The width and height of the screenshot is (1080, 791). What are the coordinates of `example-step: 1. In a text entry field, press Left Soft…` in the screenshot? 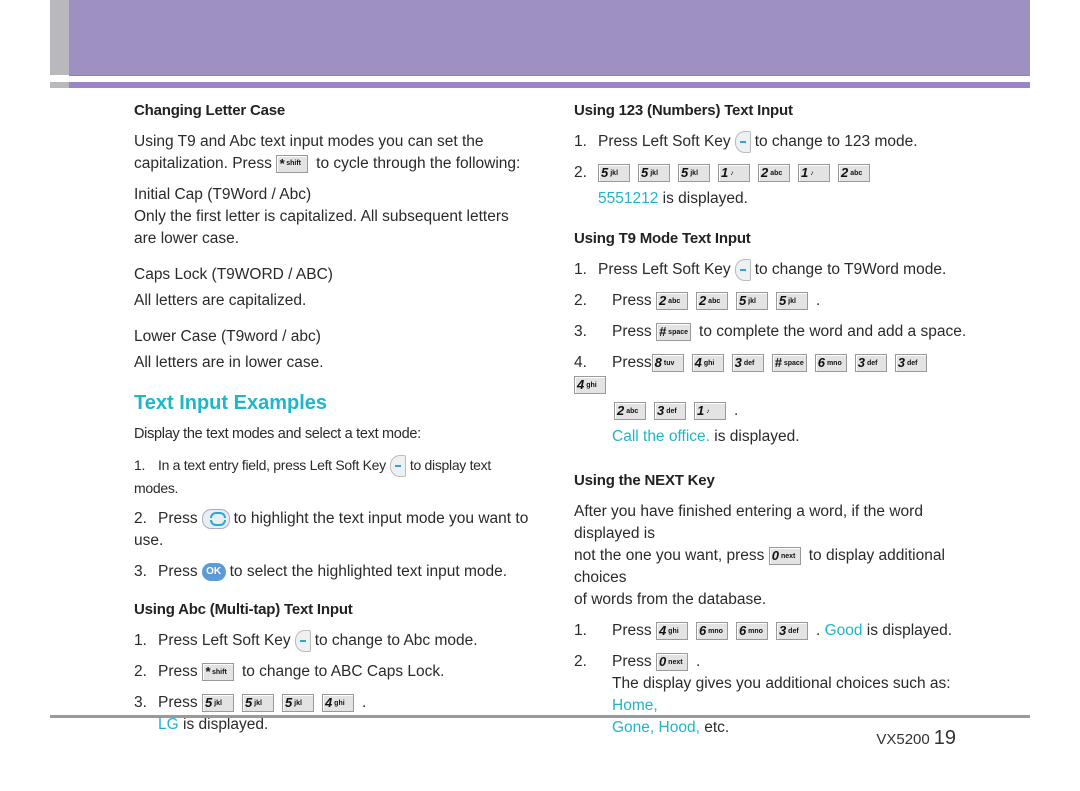 It's located at (312, 476).